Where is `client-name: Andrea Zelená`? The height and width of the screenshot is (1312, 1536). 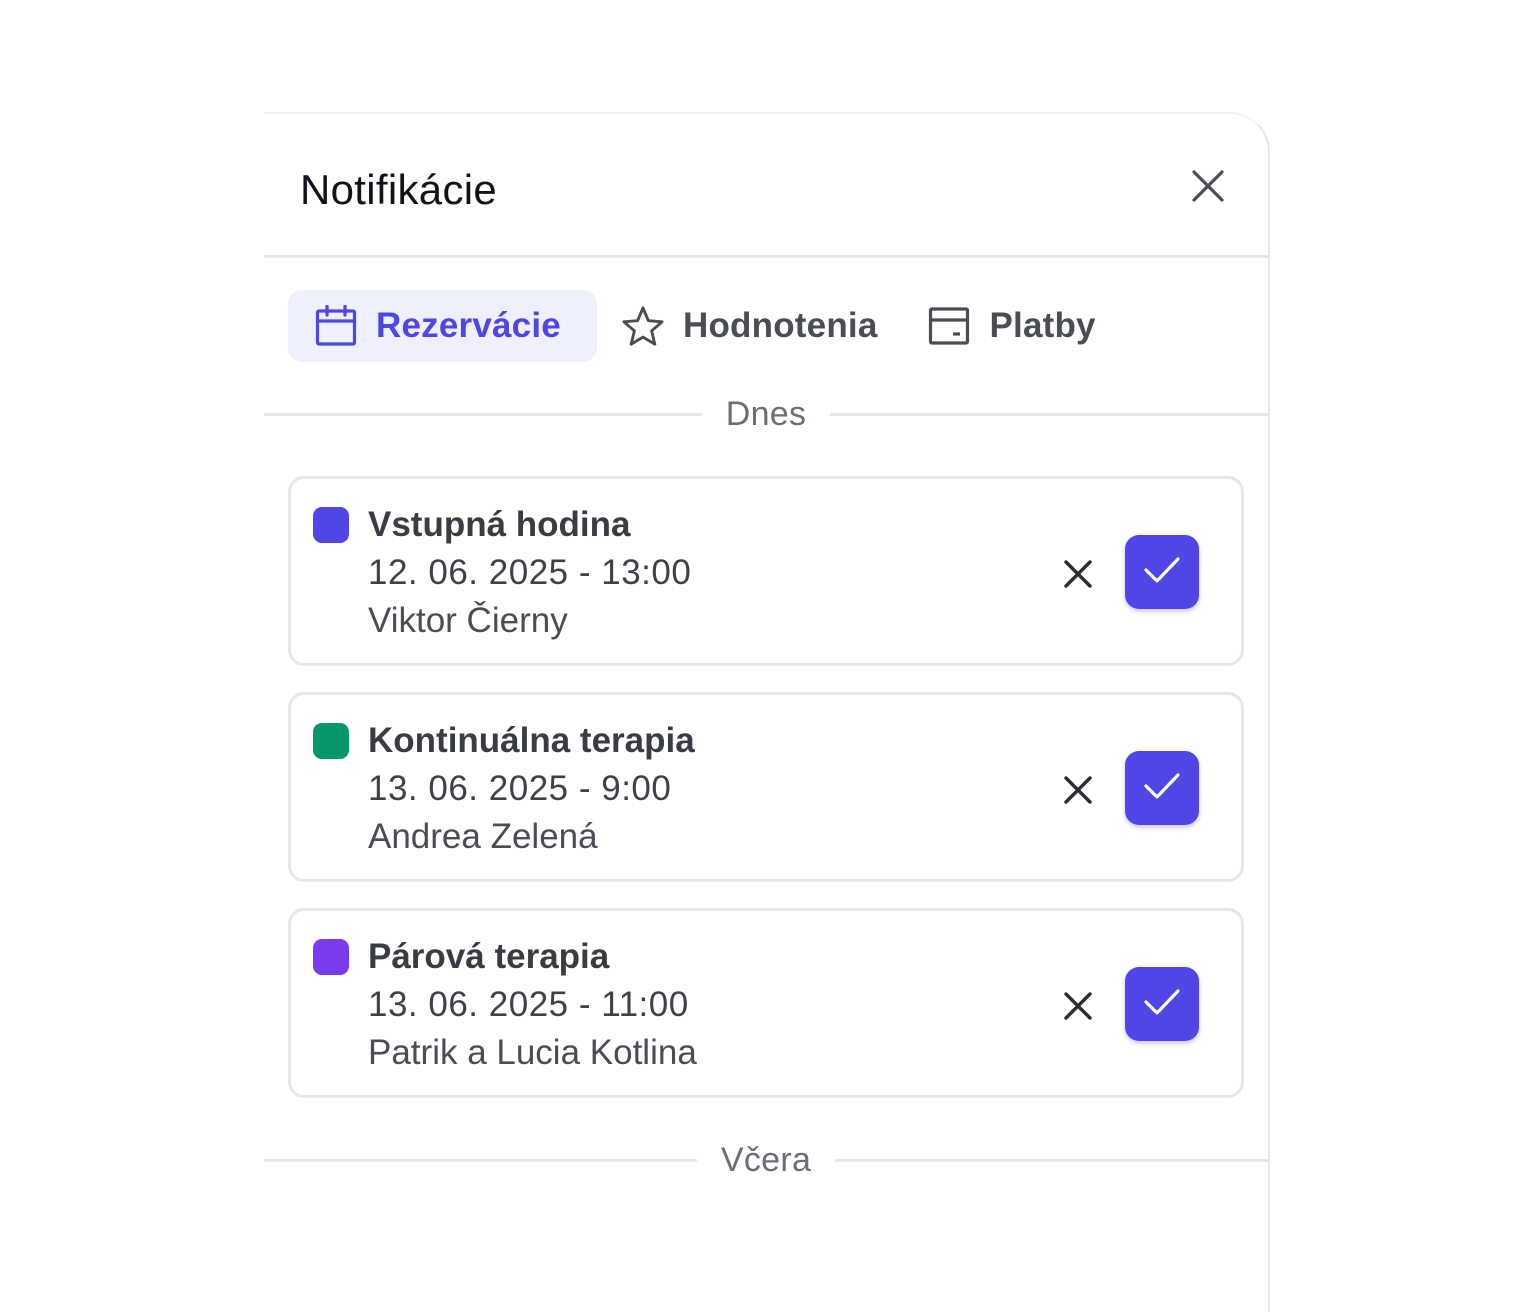 client-name: Andrea Zelená is located at coordinates (483, 836).